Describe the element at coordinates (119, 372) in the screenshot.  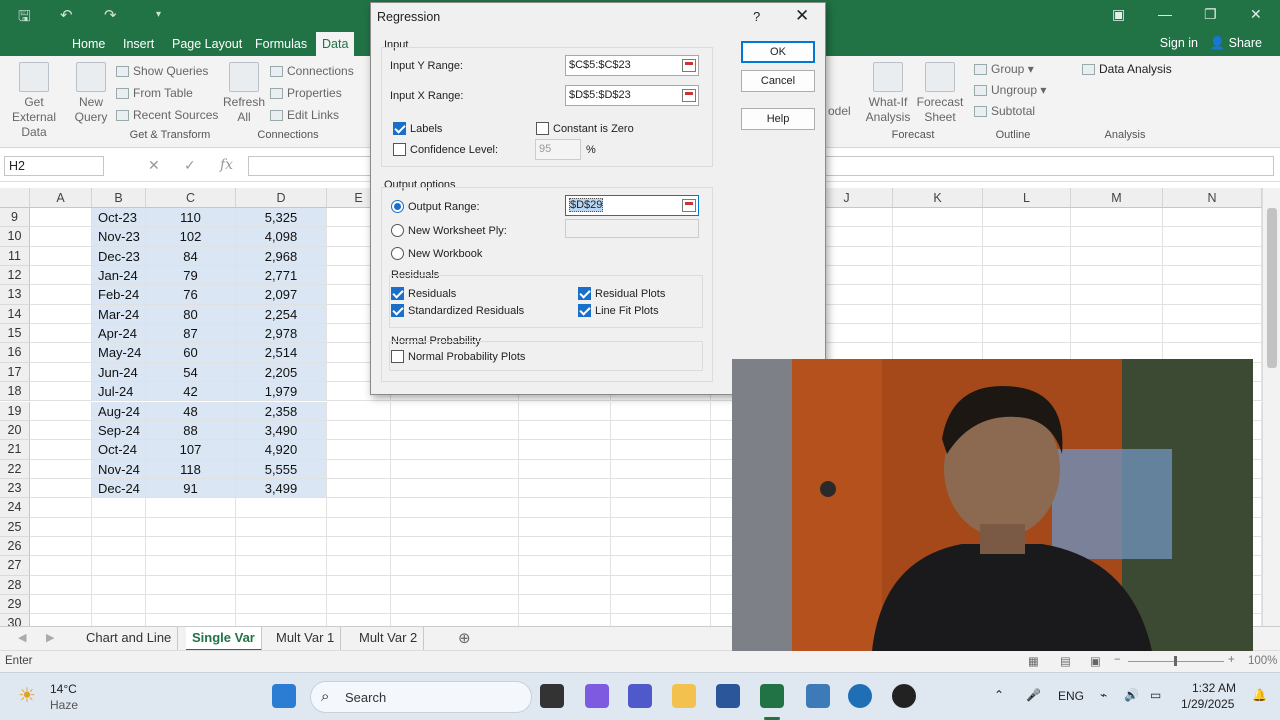
I see `grid-cell: Jun-24` at that location.